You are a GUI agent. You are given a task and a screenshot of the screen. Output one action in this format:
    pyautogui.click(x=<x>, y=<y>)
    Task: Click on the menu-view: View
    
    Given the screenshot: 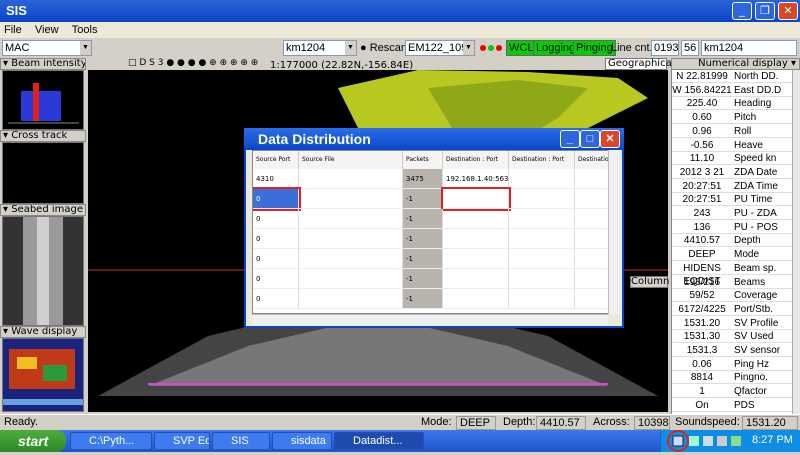 What is the action you would take?
    pyautogui.click(x=47, y=30)
    